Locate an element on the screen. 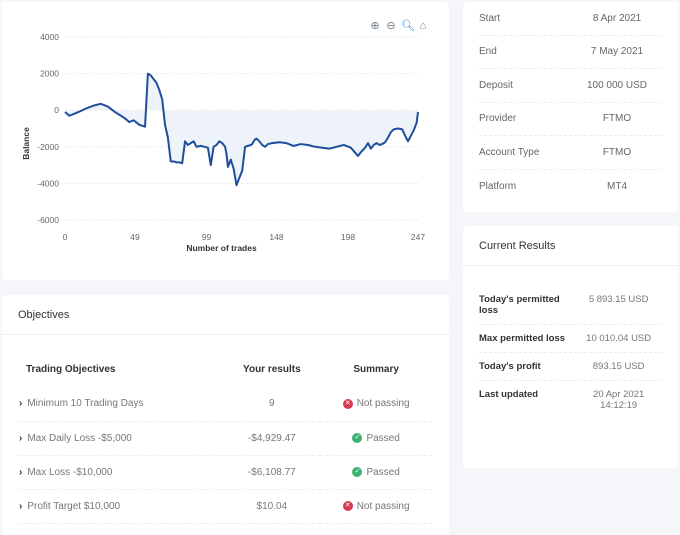 The image size is (680, 535). y-tick-label: 4000 is located at coordinates (49, 37).